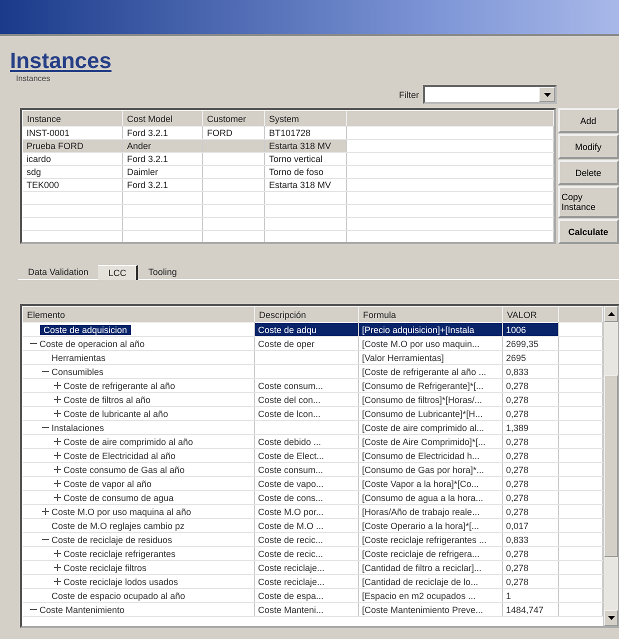  I want to click on action-button: Copy Instance, so click(588, 202).